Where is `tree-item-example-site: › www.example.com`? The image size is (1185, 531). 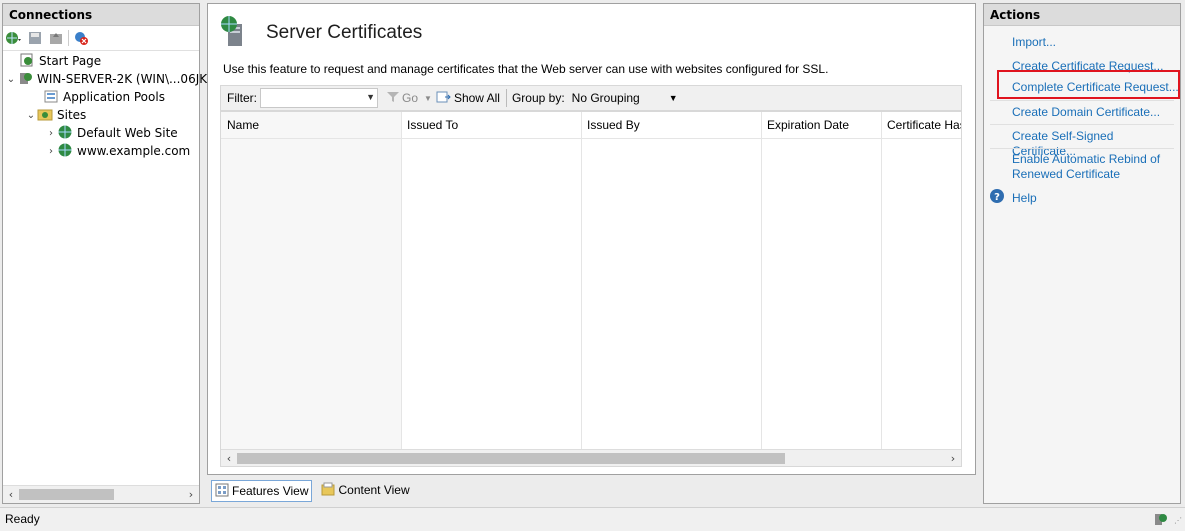
tree-item-example-site: › www.example.com is located at coordinates (117, 151).